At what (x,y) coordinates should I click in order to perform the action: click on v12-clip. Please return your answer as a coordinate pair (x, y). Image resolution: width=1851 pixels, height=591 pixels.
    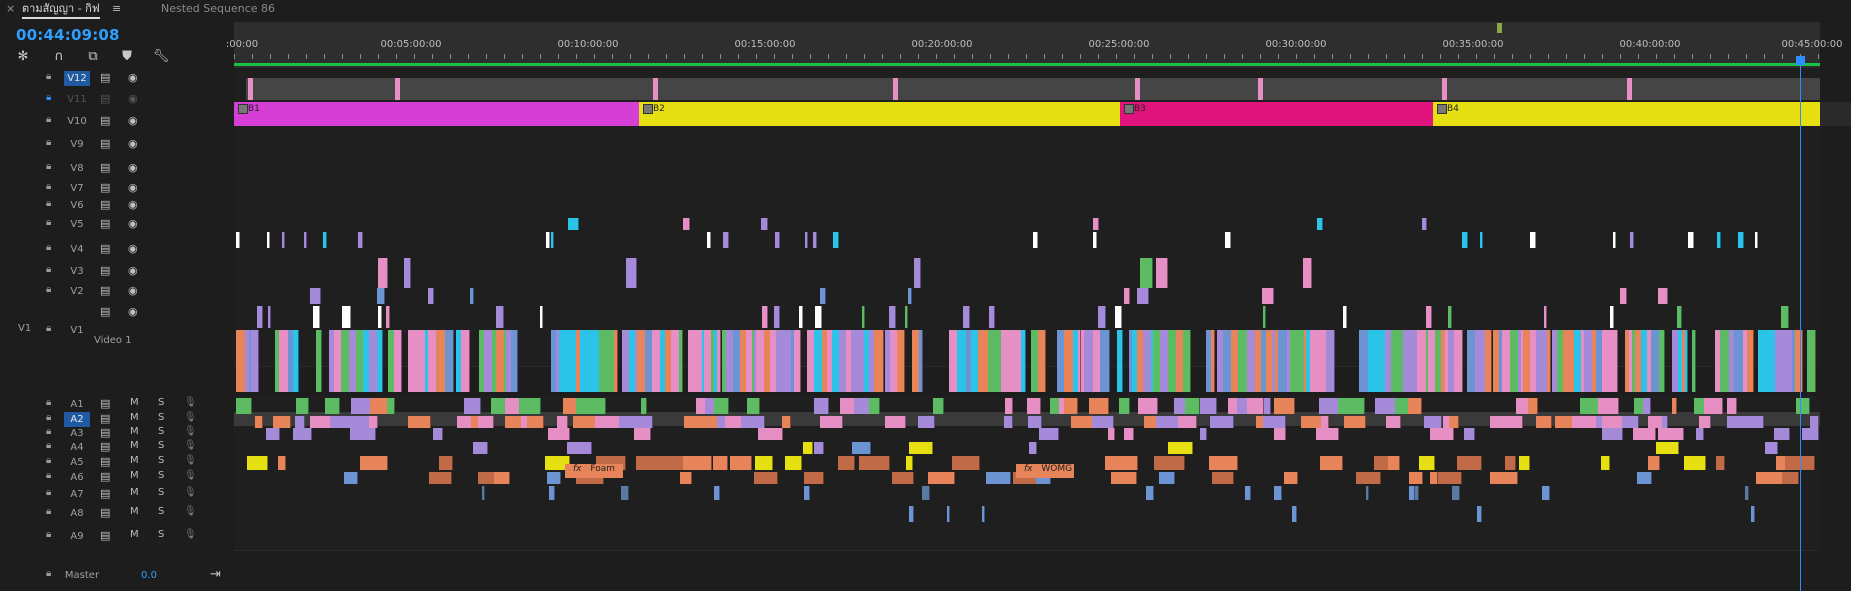
    Looking at the image, I should click on (655, 89).